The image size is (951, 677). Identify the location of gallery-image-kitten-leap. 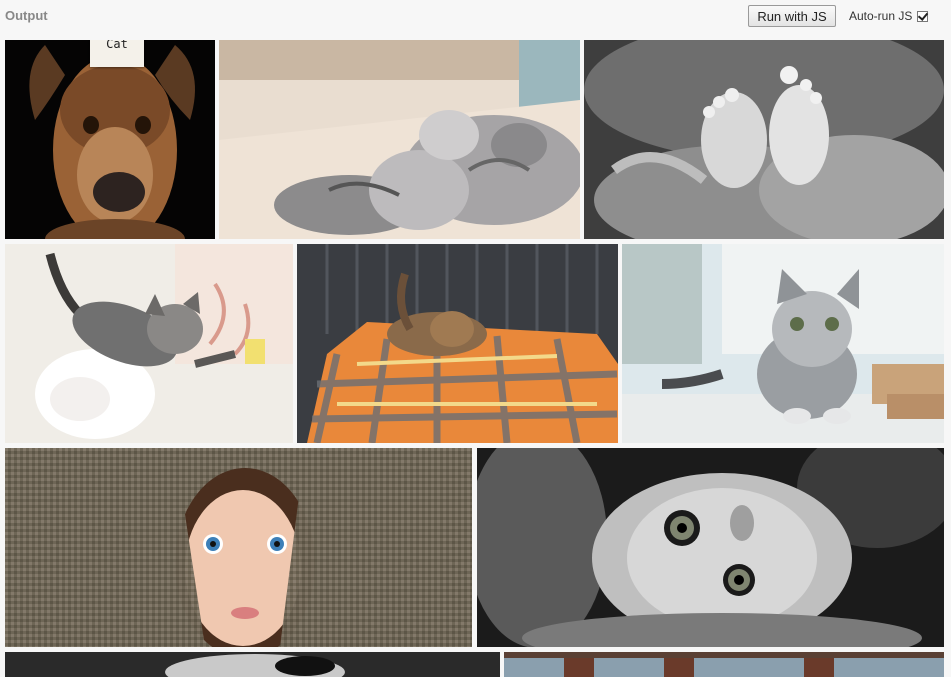
(149, 343).